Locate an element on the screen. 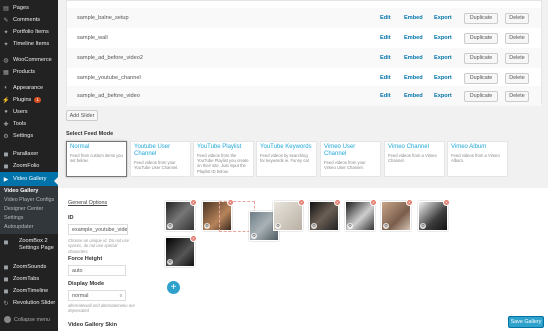 This screenshot has height=331, width=548. sidebar-item-video-gallery: ▶ Video Gallery is located at coordinates (29, 179).